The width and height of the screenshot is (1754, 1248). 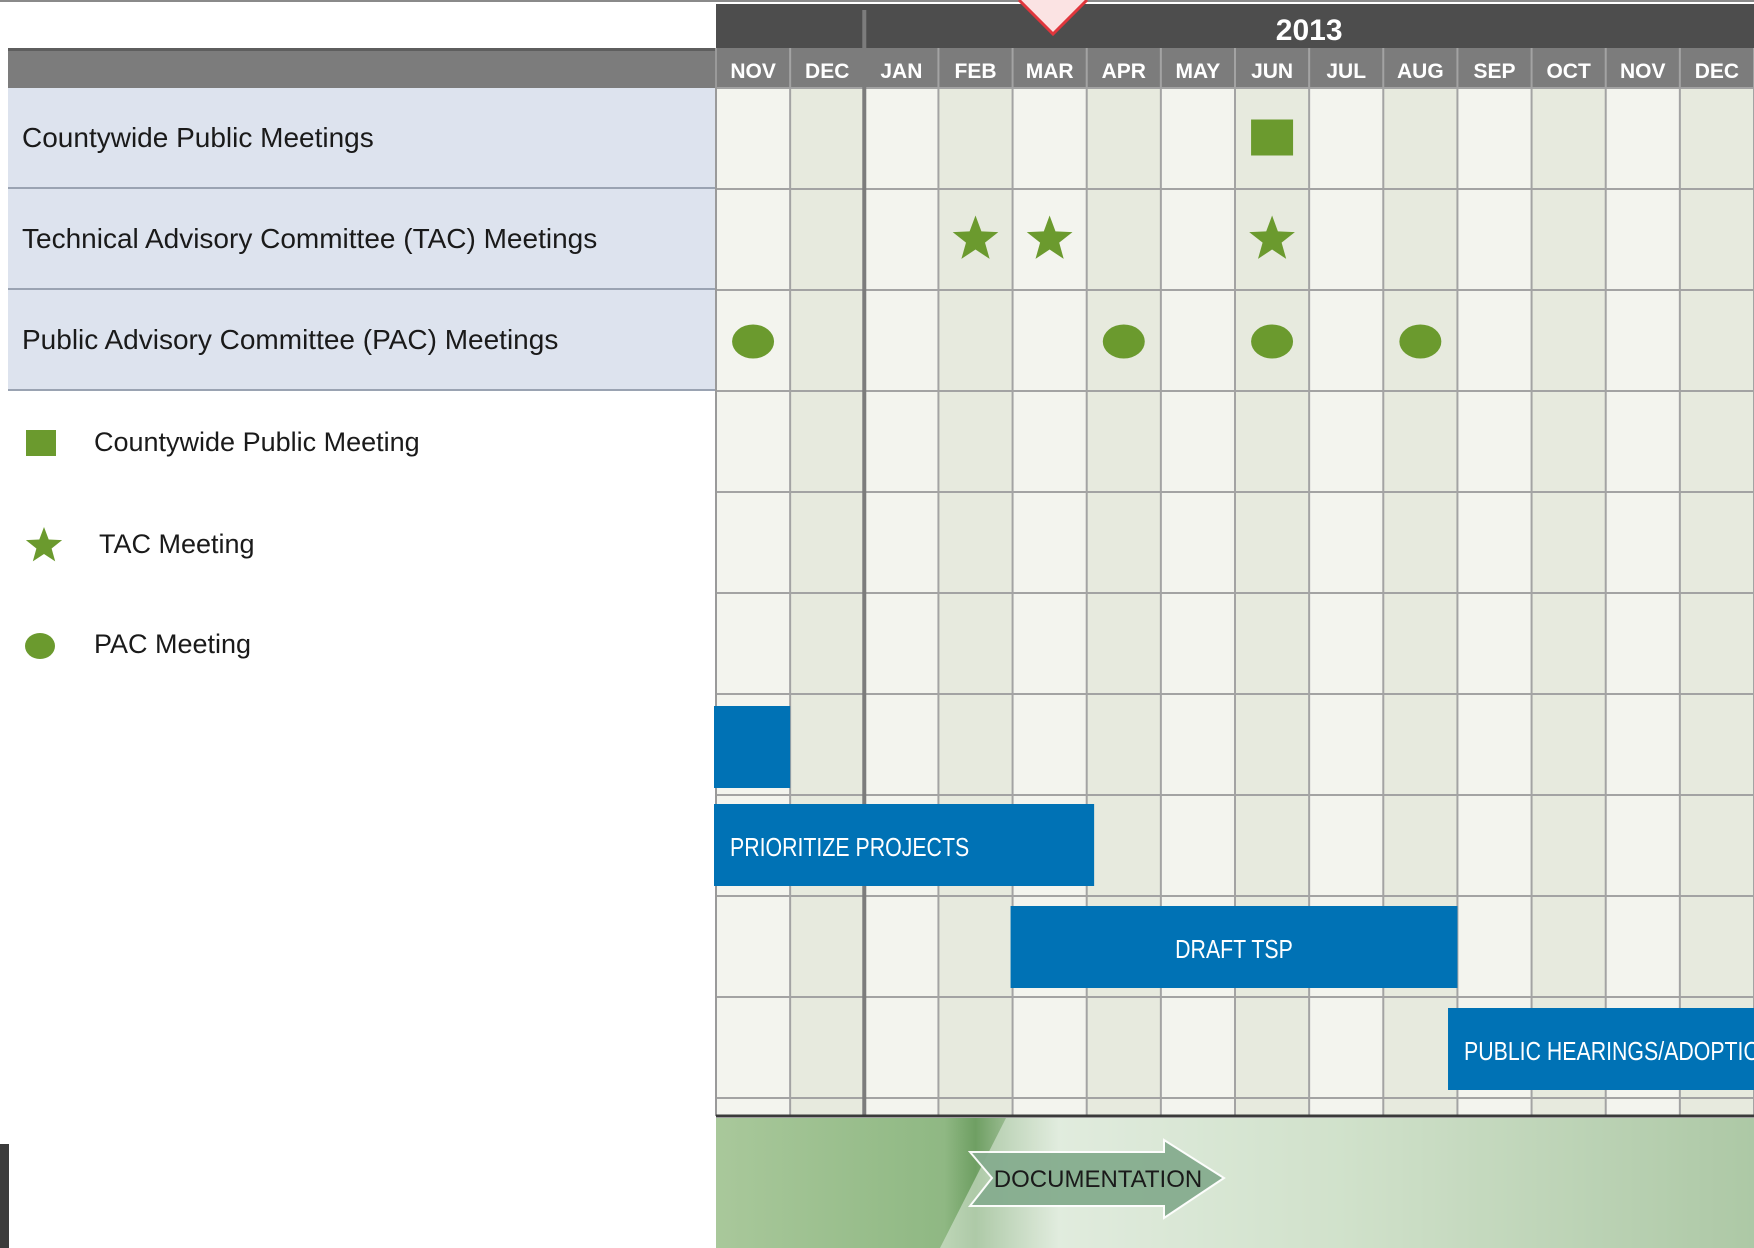 I want to click on month-label-oct: OCT, so click(x=1568, y=71).